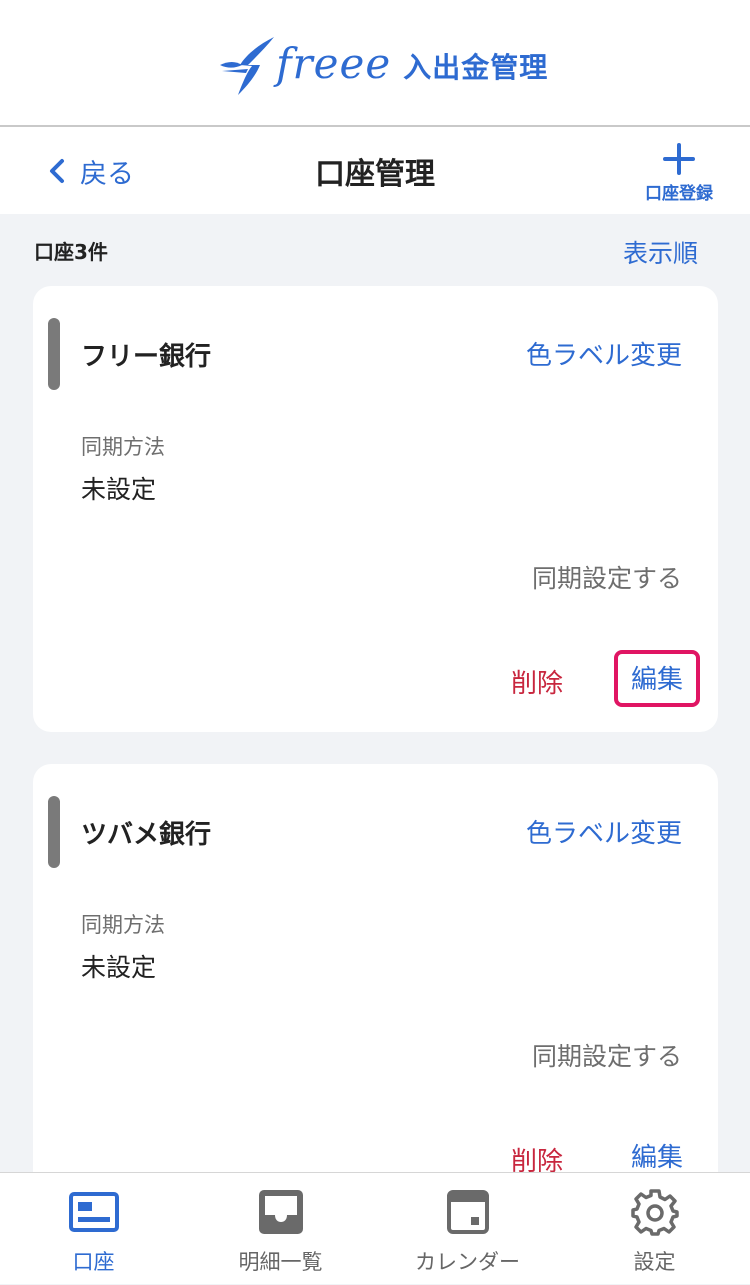 The image size is (750, 1285). What do you see at coordinates (679, 194) in the screenshot?
I see `add-account-label: 口座登録` at bounding box center [679, 194].